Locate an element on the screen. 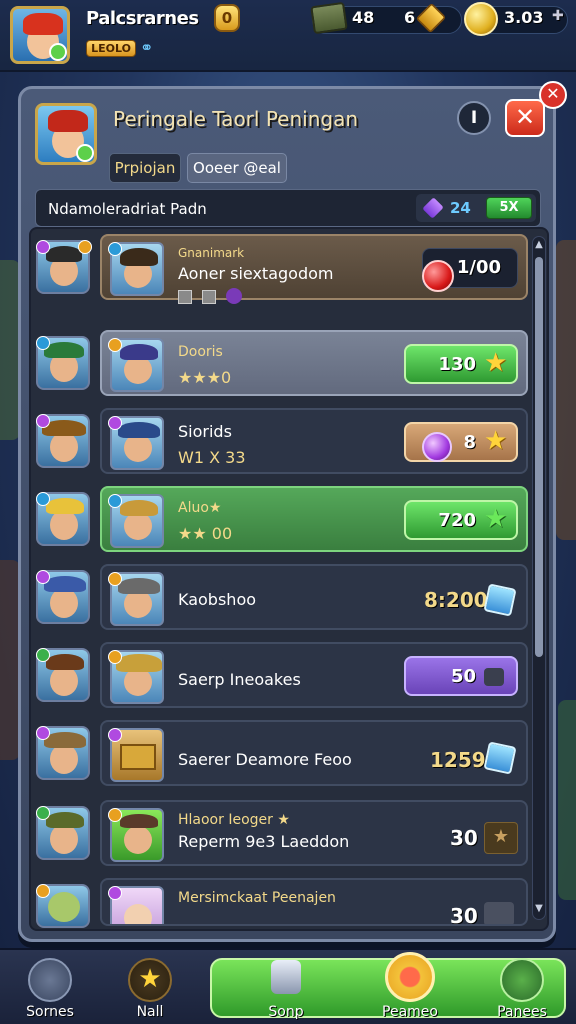 Image resolution: width=576 pixels, height=1024 pixels. scroll-thumb is located at coordinates (539, 457).